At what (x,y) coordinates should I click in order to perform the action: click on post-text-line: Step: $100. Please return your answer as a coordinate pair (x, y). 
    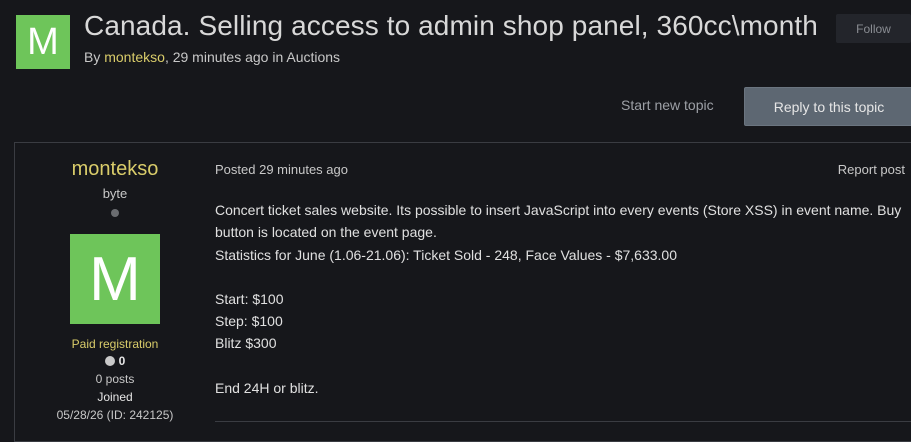
    Looking at the image, I should click on (249, 321).